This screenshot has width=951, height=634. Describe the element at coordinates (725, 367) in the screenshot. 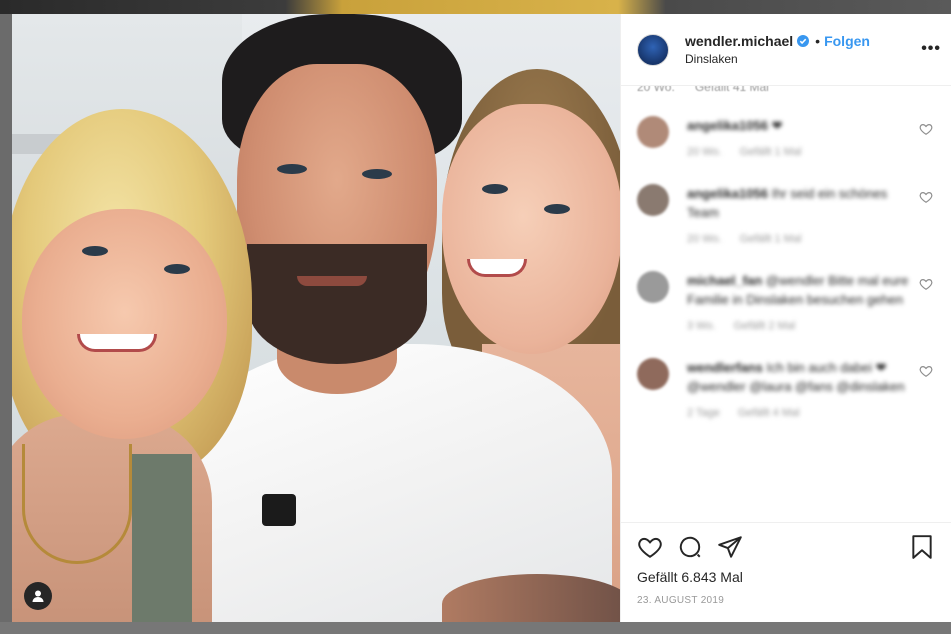

I see `comment-username: wendlerfans` at that location.